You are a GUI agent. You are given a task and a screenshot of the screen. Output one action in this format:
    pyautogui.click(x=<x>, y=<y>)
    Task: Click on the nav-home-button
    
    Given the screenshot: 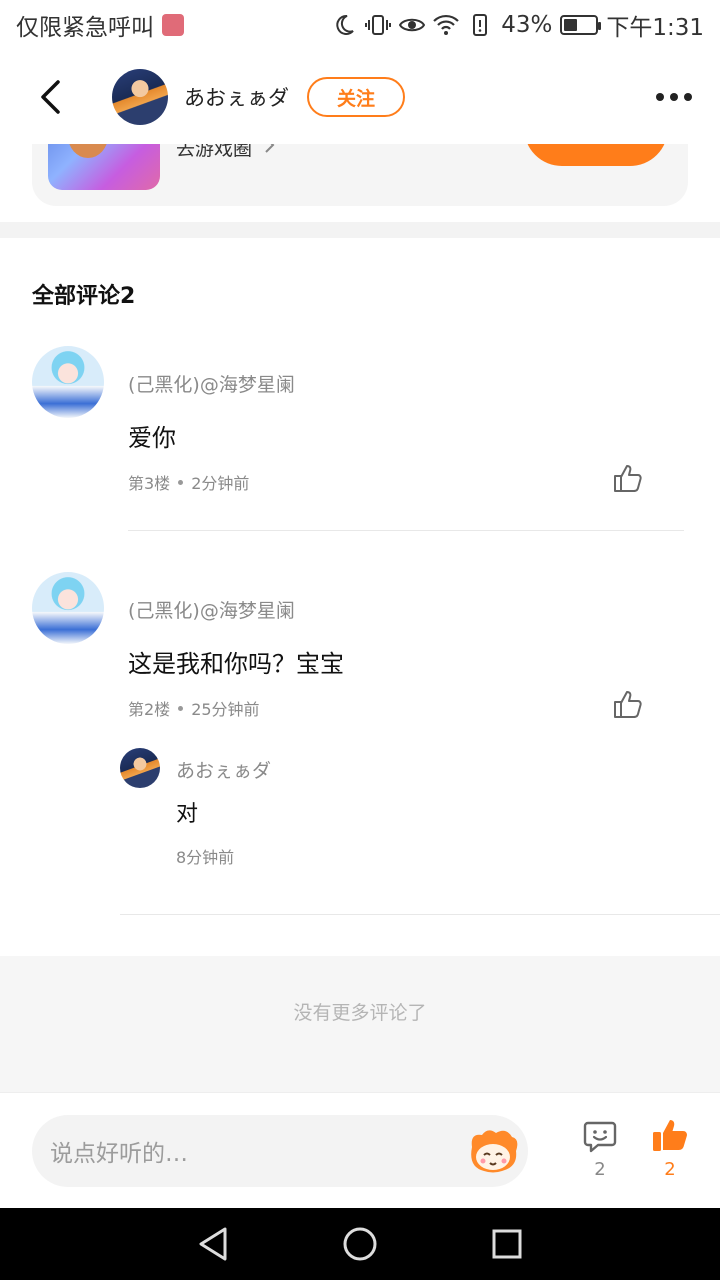 What is the action you would take?
    pyautogui.click(x=360, y=1244)
    